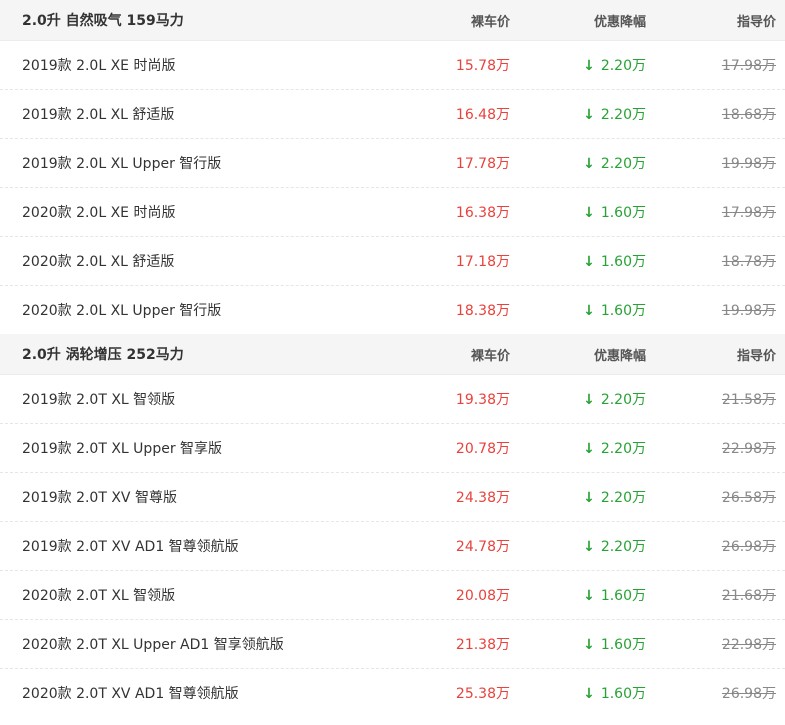  Describe the element at coordinates (482, 694) in the screenshot. I see `bare-car-price: 25.38万` at that location.